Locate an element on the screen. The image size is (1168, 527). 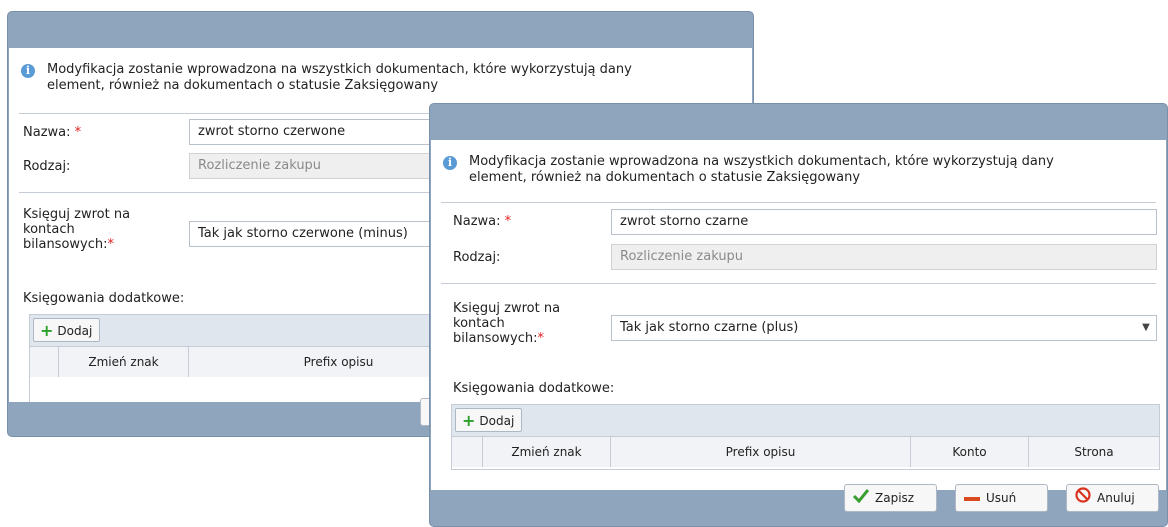
grid-header: Zmień znak Prefix opisu Konto Strona is located at coordinates (805, 452).